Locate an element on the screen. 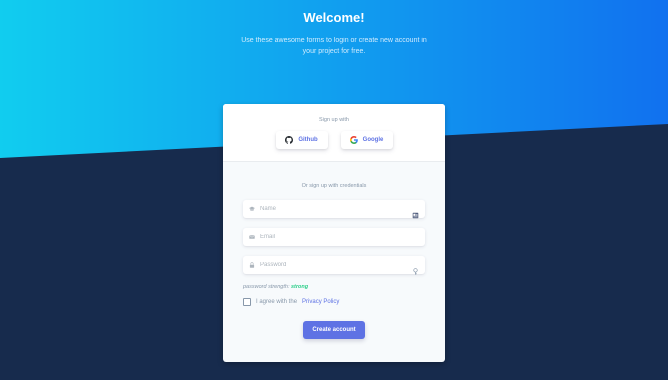 Image resolution: width=668 pixels, height=380 pixels. password-field is located at coordinates (334, 265).